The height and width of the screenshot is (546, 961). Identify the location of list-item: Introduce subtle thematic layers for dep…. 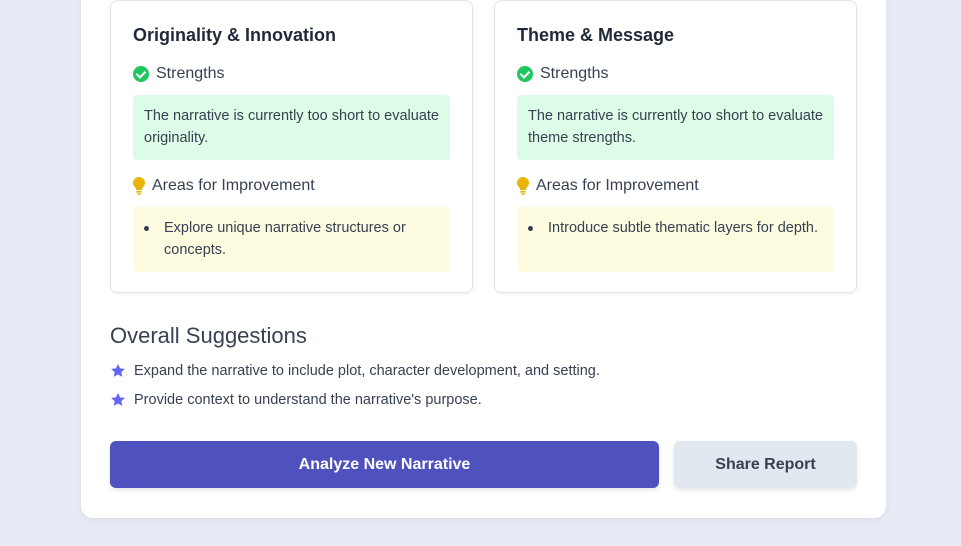
(675, 228).